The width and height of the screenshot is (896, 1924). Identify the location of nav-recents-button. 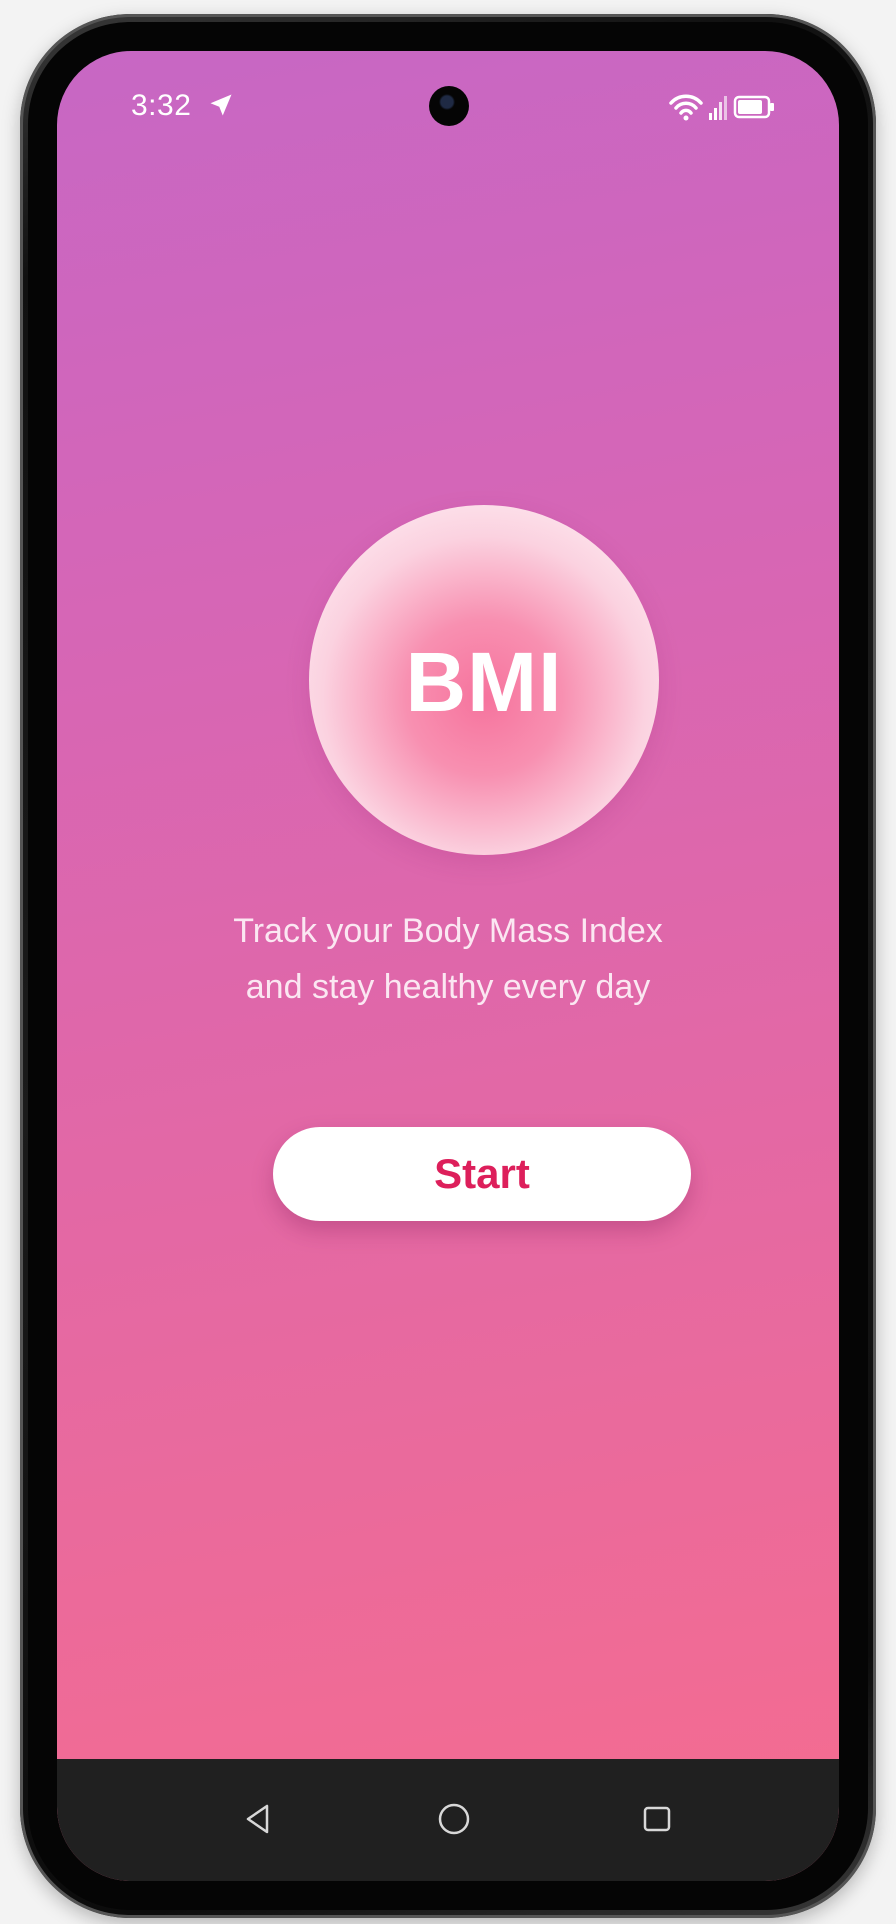
(657, 1819).